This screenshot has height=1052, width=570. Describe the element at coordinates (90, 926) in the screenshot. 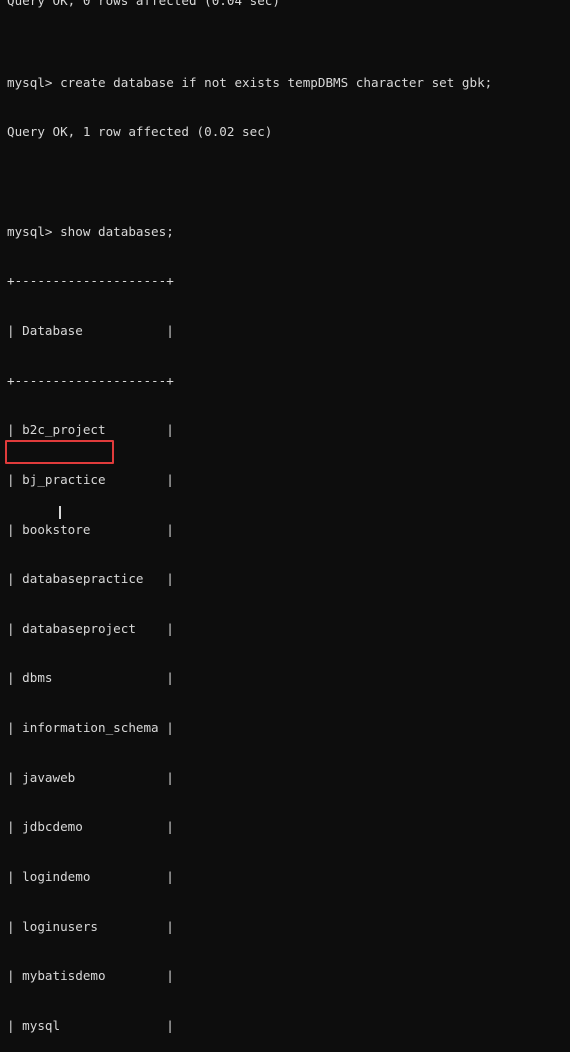

I see `terminal-line-18: | loginusers |` at that location.